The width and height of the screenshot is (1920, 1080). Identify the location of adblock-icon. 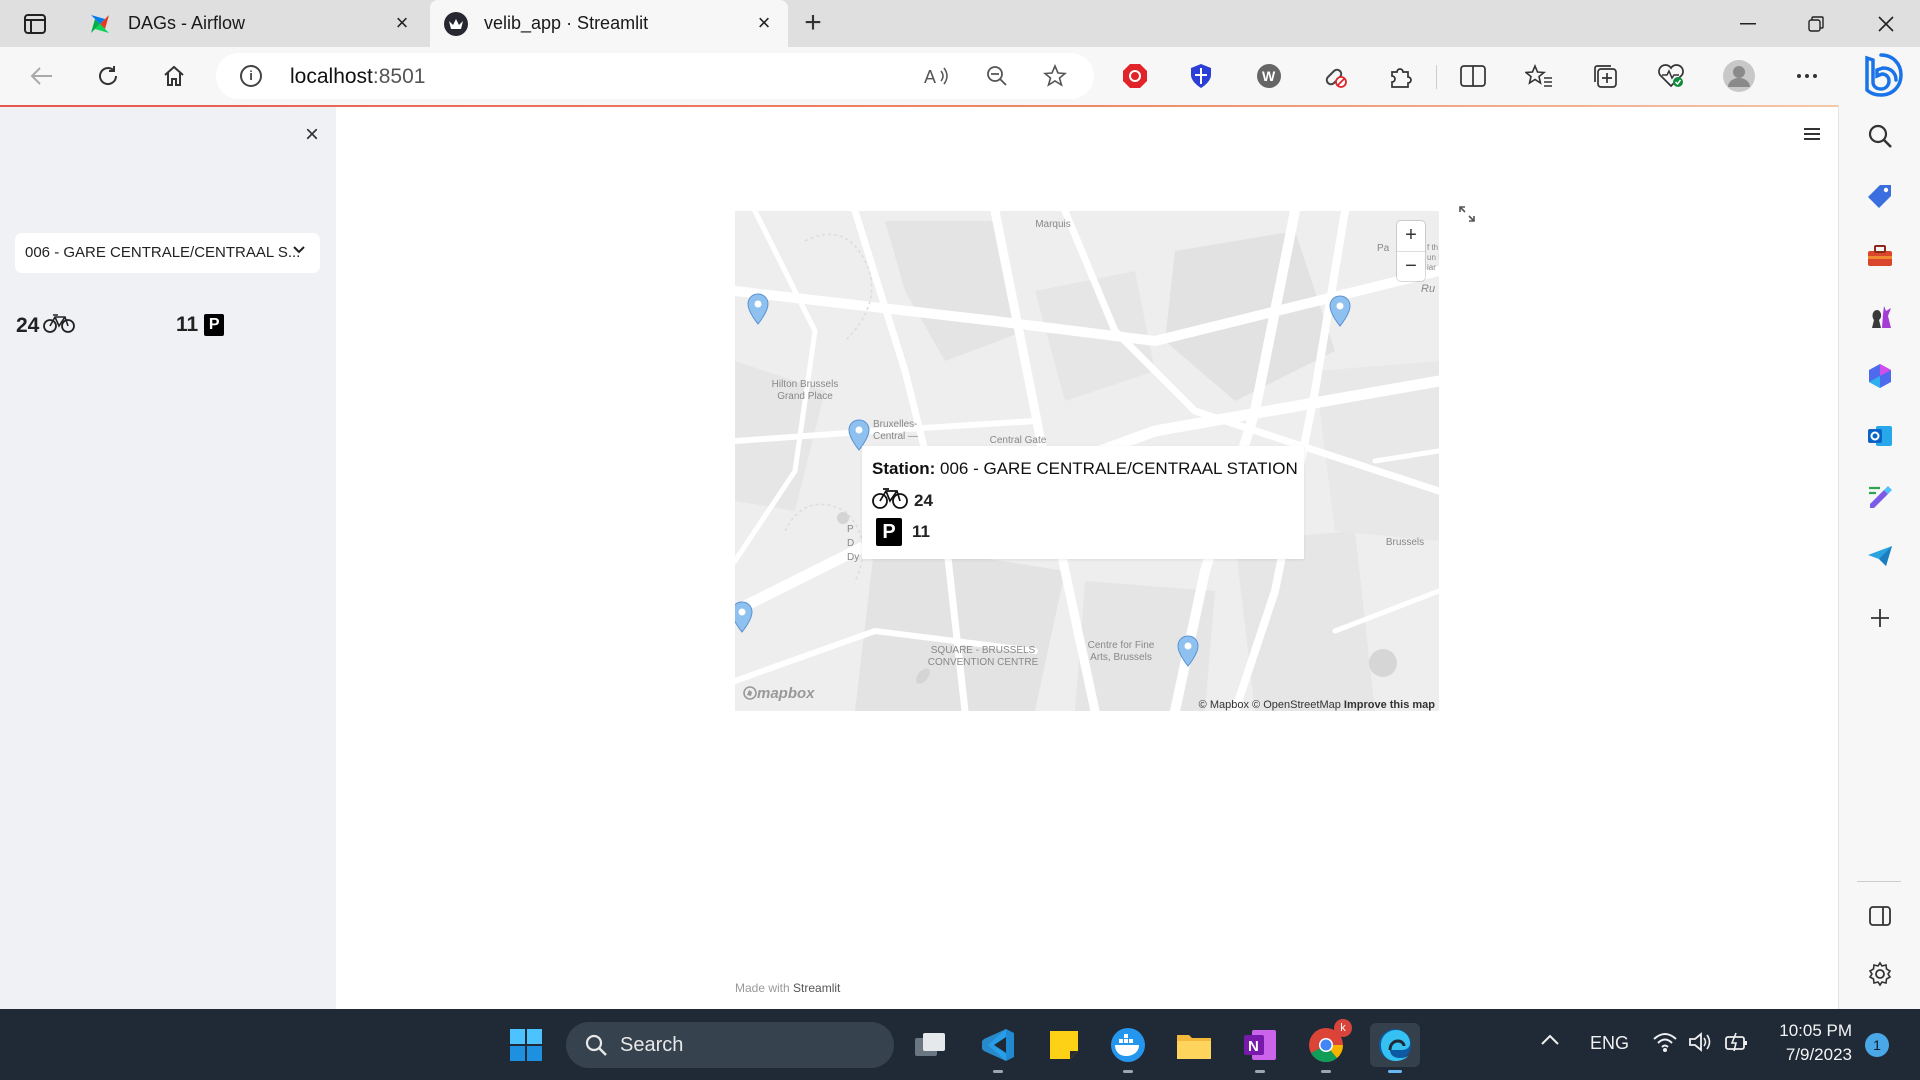
(1135, 76).